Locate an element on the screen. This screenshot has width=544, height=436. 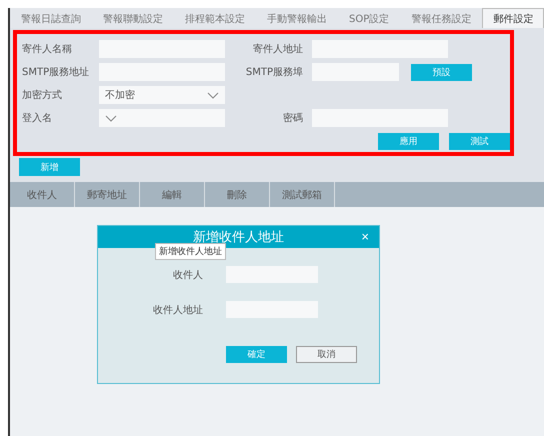
close-button: × is located at coordinates (365, 236).